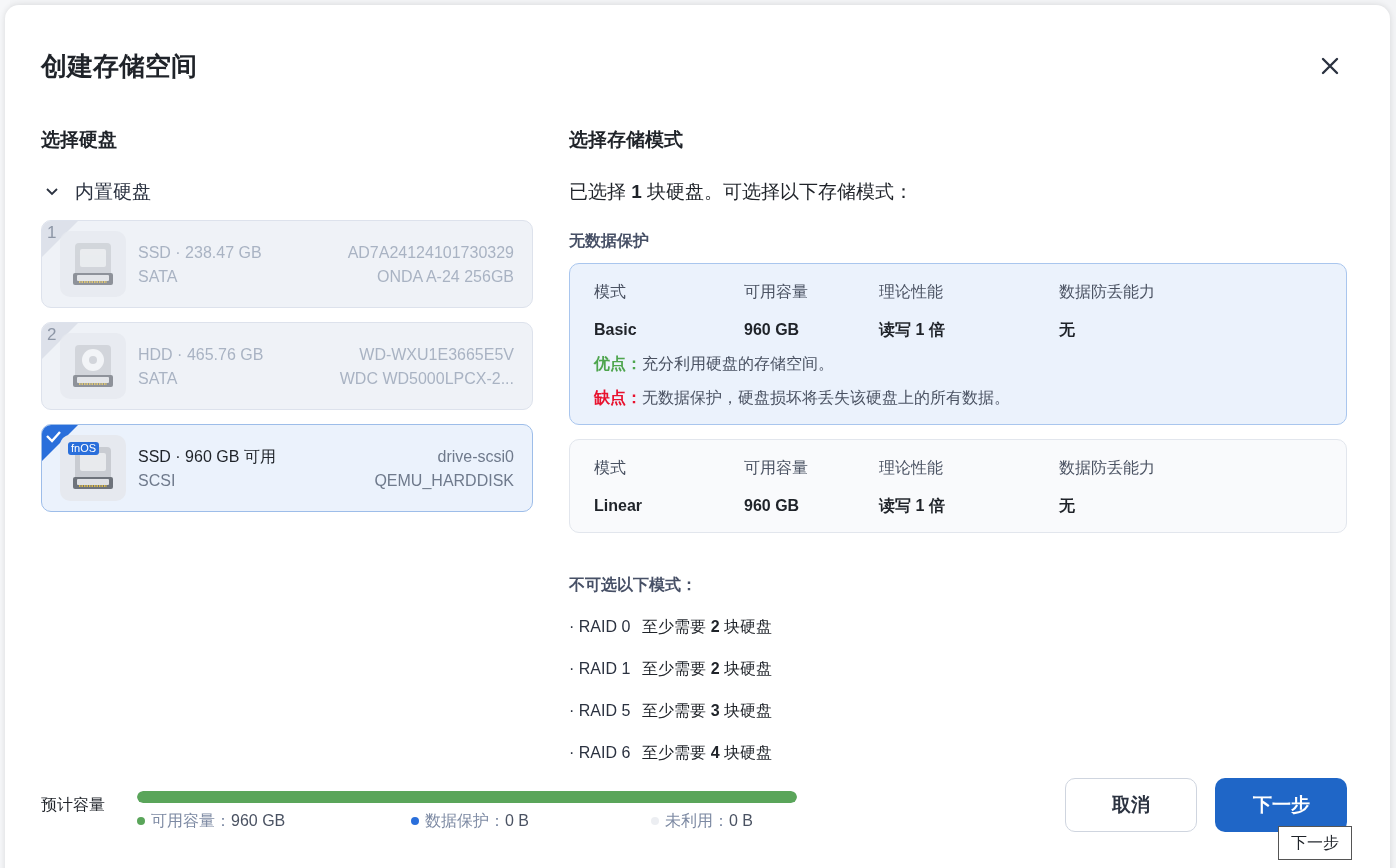 This screenshot has width=1396, height=868. Describe the element at coordinates (93, 366) in the screenshot. I see `hard-drive-icon` at that location.